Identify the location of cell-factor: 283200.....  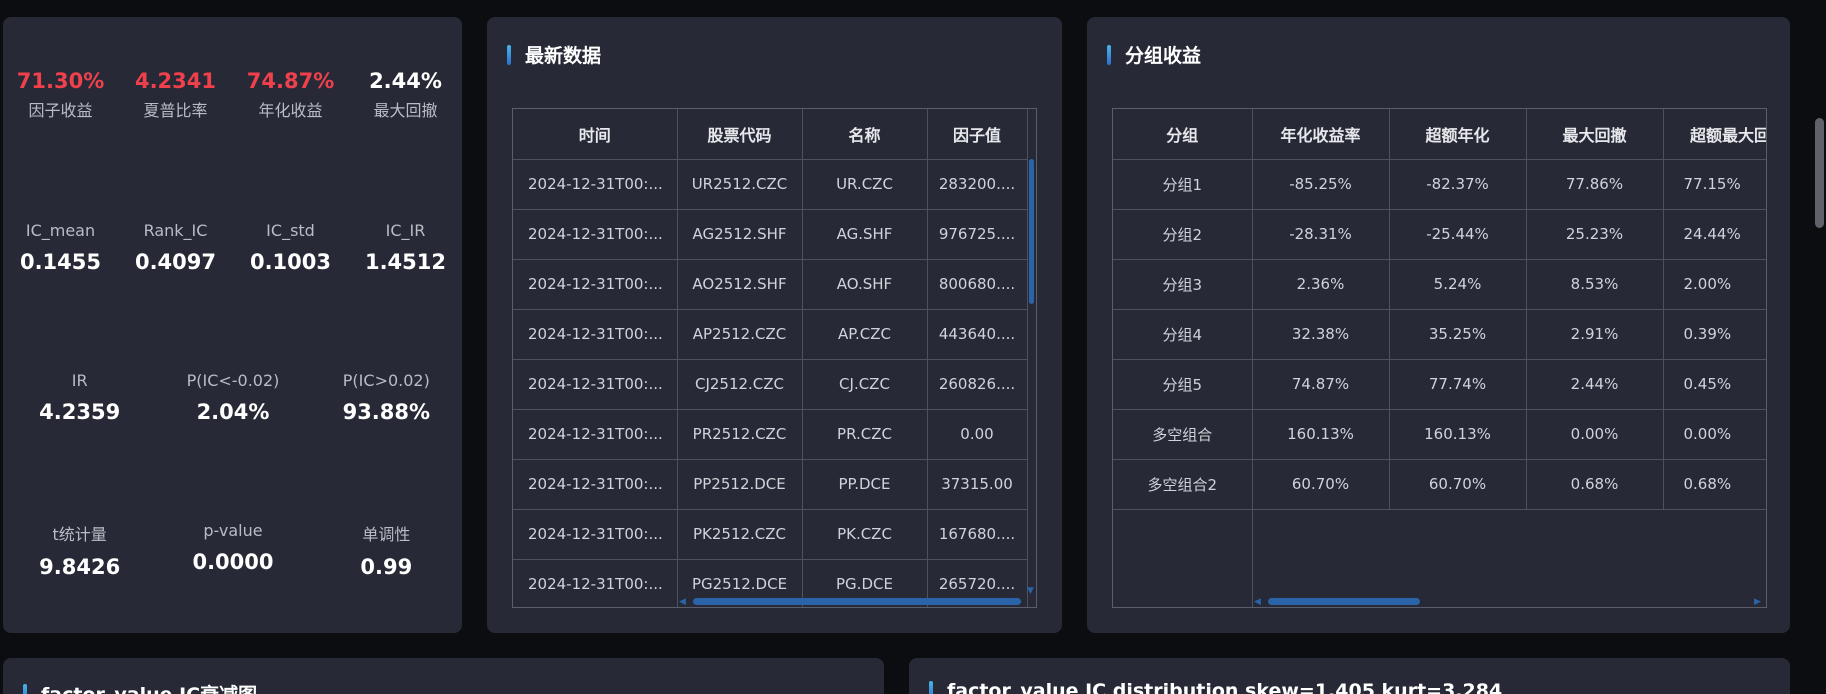
(977, 184).